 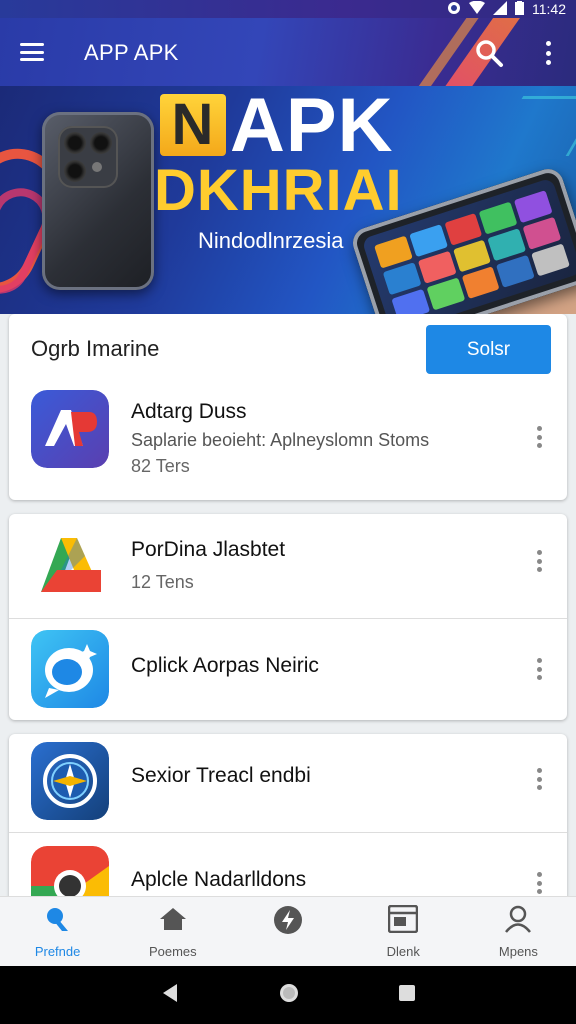 I want to click on banner-title: N APK, so click(x=276, y=126).